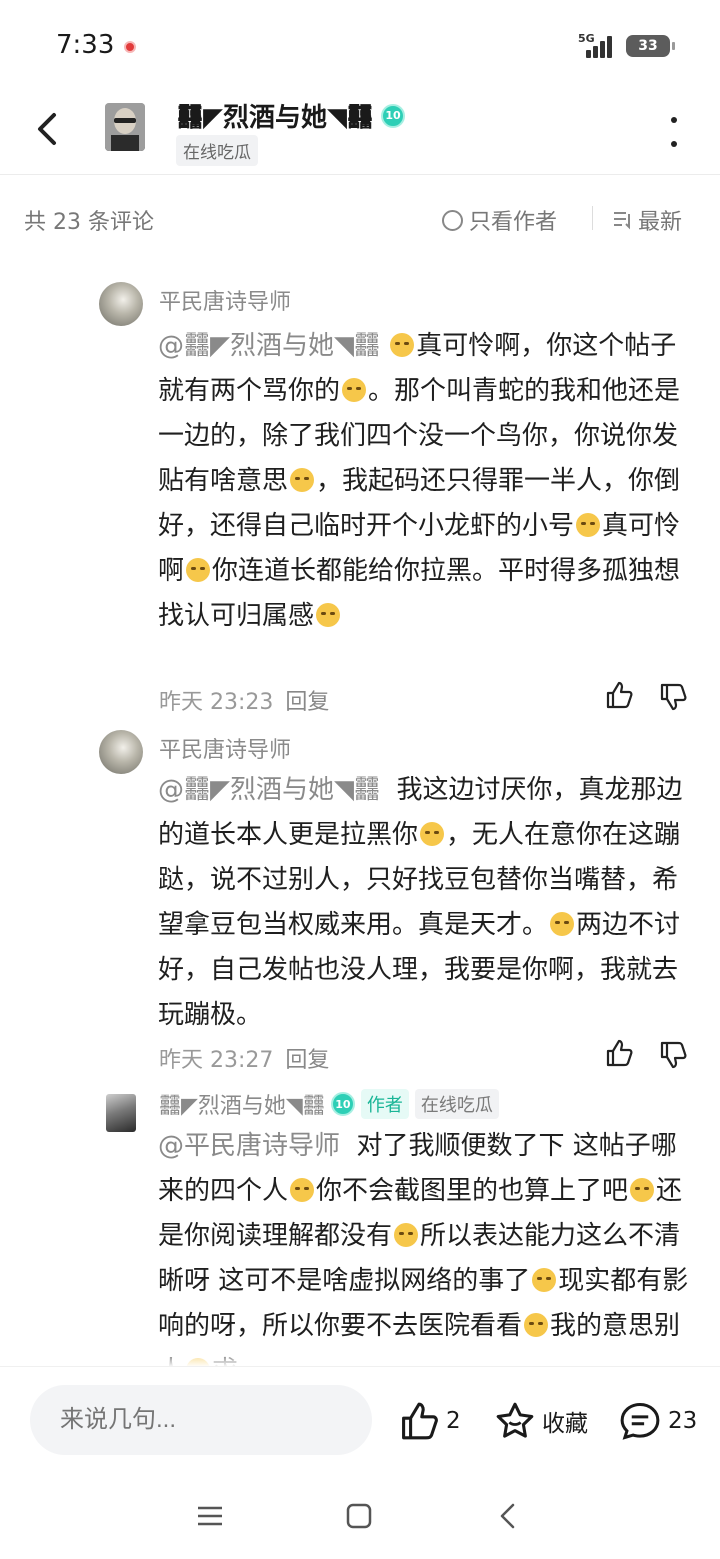 The height and width of the screenshot is (1559, 720). I want to click on star-icon, so click(515, 1420).